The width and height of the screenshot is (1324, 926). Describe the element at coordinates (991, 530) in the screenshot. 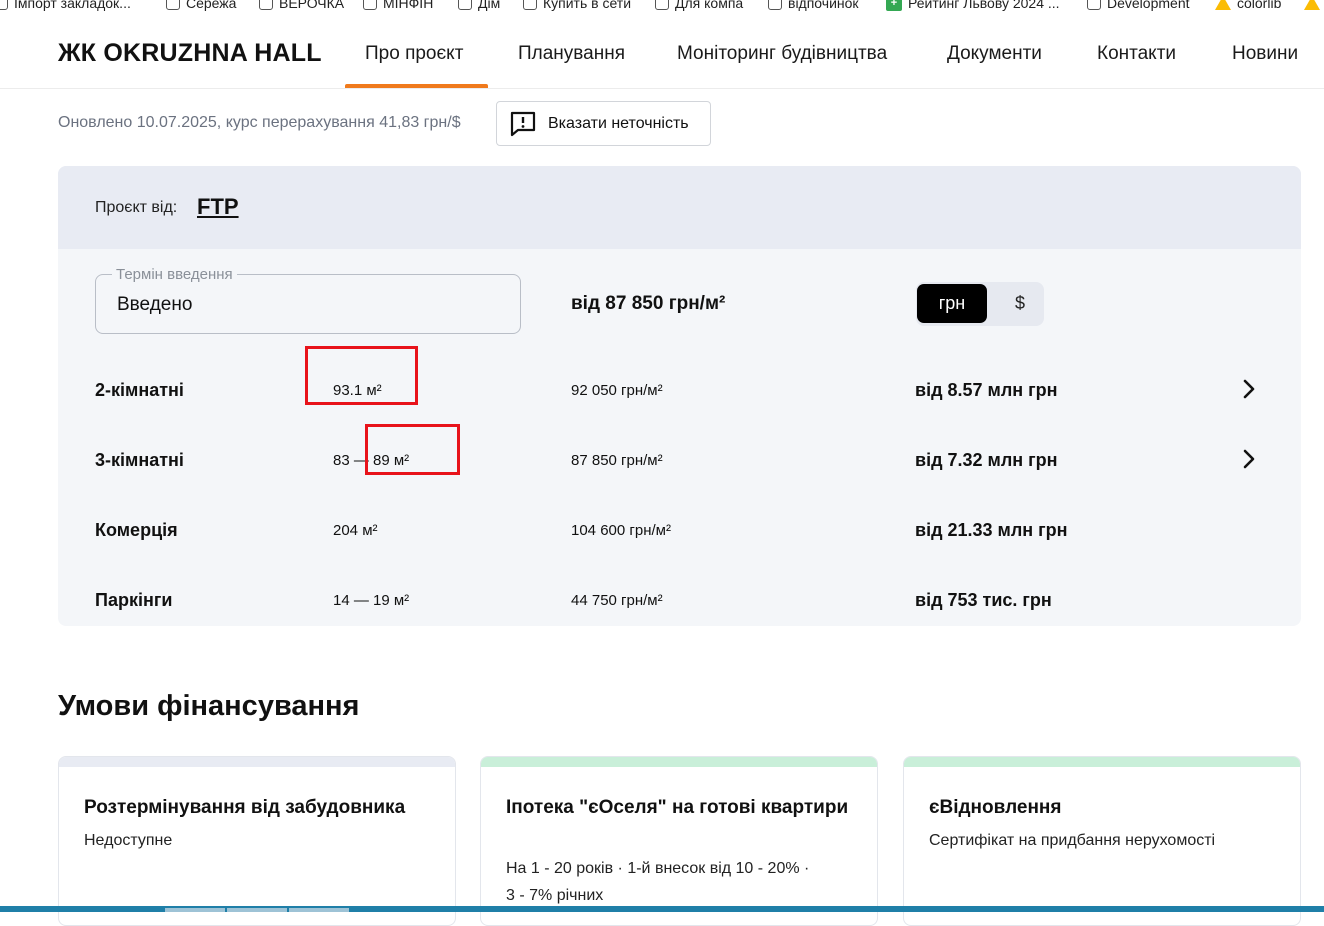

I see `row-total-price: від 21.33 млн грн` at that location.